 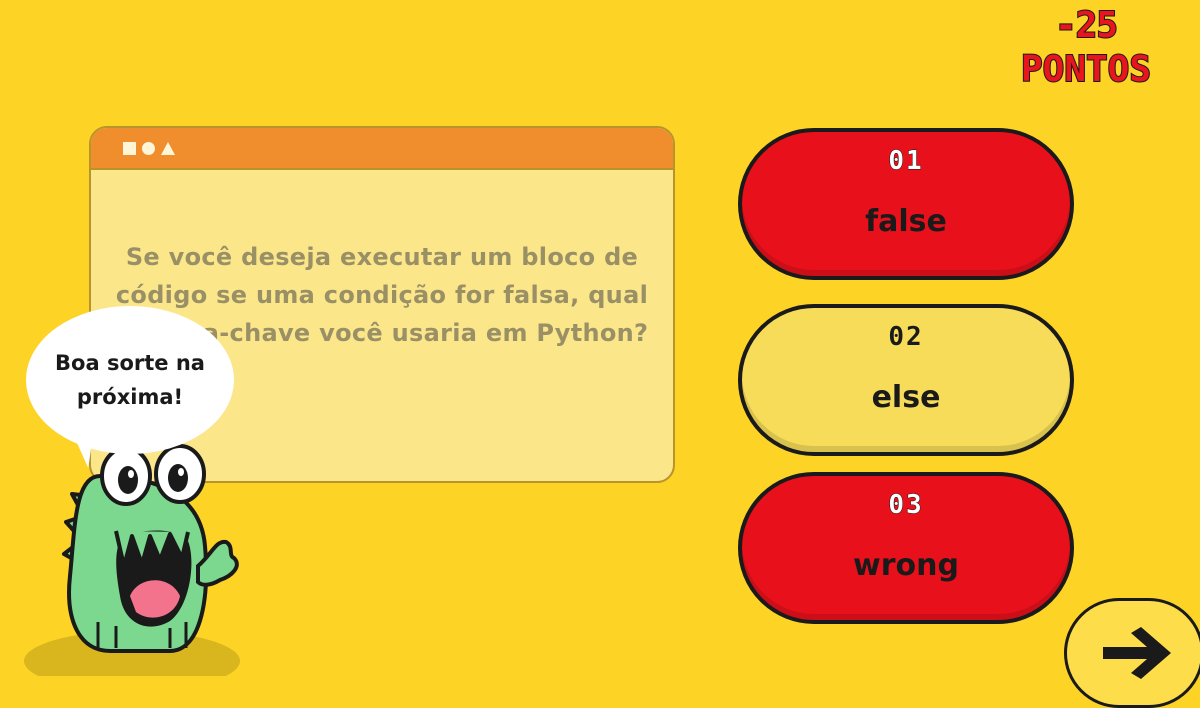 What do you see at coordinates (906, 397) in the screenshot?
I see `answer-label: else` at bounding box center [906, 397].